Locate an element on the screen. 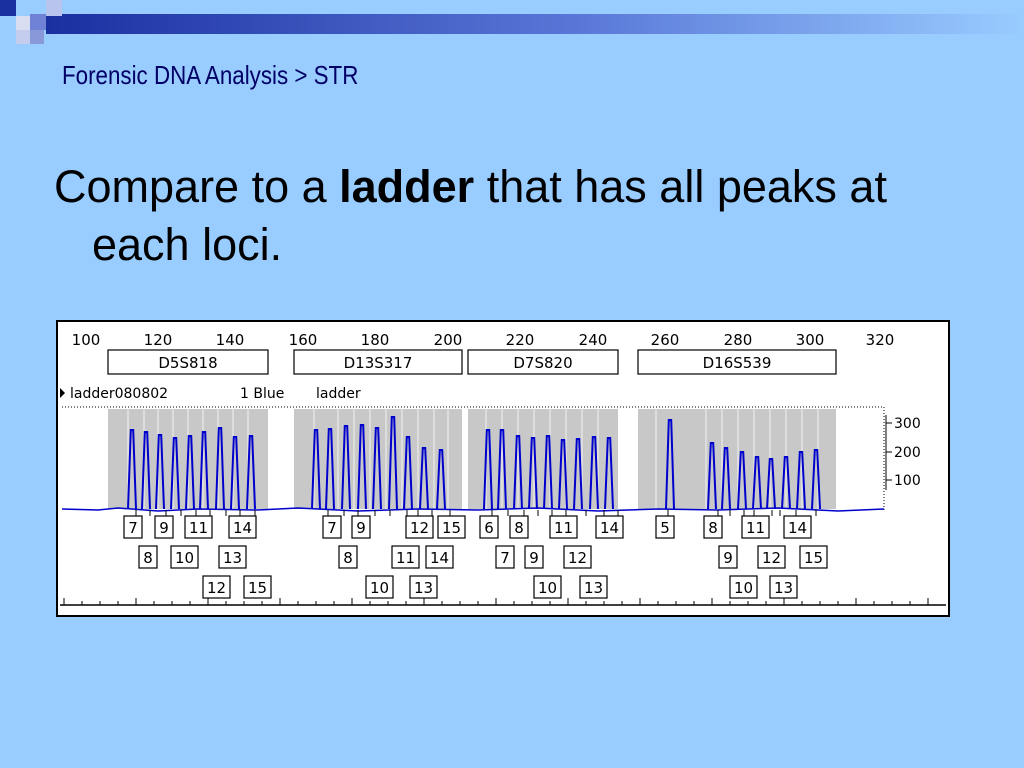  dye-label: 1 Blue is located at coordinates (262, 394).